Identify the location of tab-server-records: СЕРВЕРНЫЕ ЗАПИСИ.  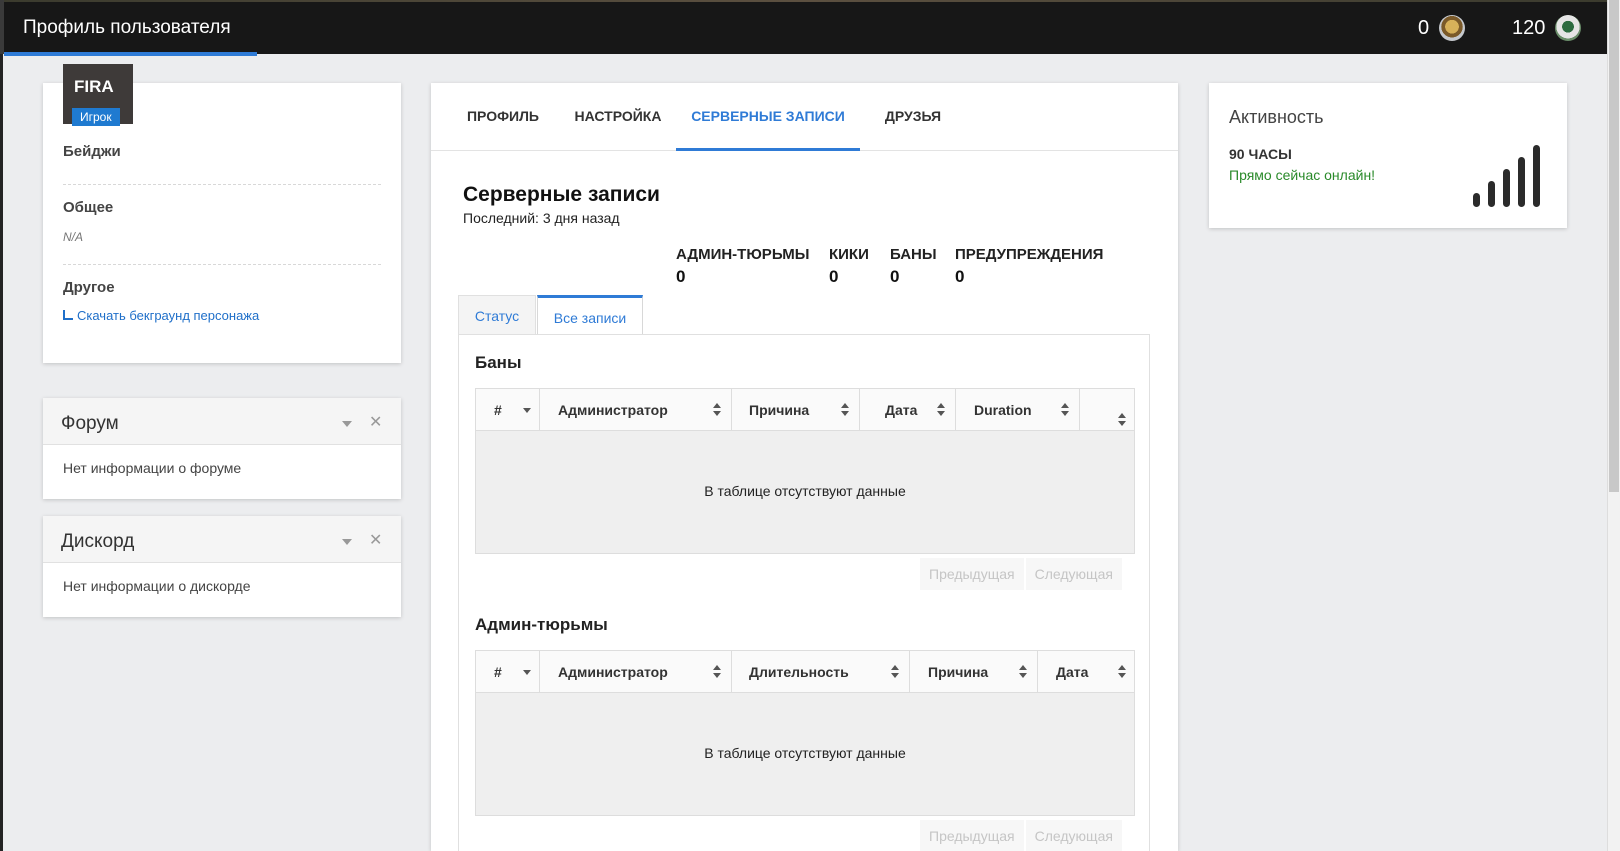
(768, 117).